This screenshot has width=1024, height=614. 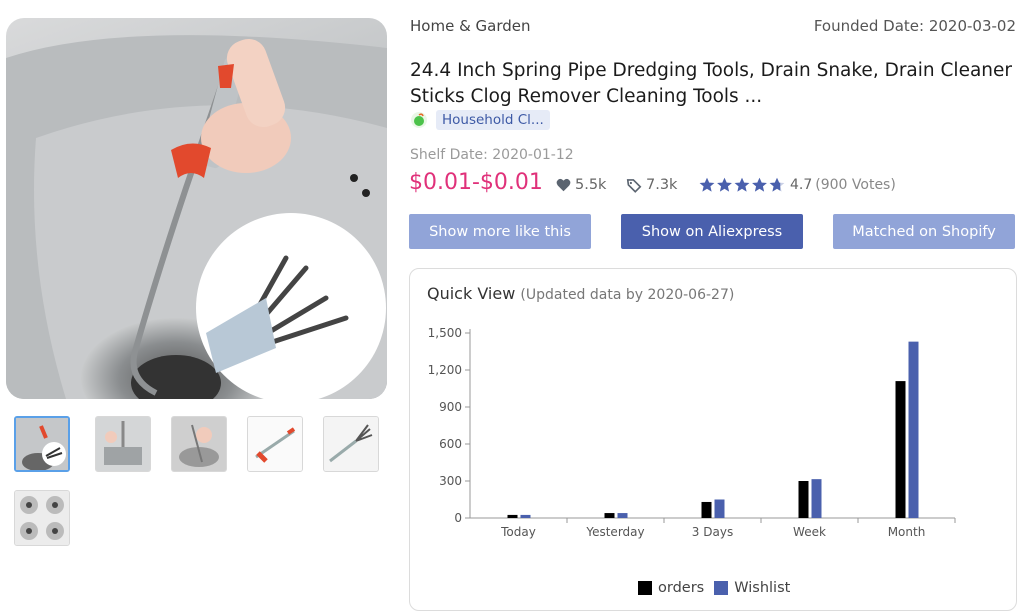 What do you see at coordinates (706, 509) in the screenshot?
I see `bar-orders-3-days` at bounding box center [706, 509].